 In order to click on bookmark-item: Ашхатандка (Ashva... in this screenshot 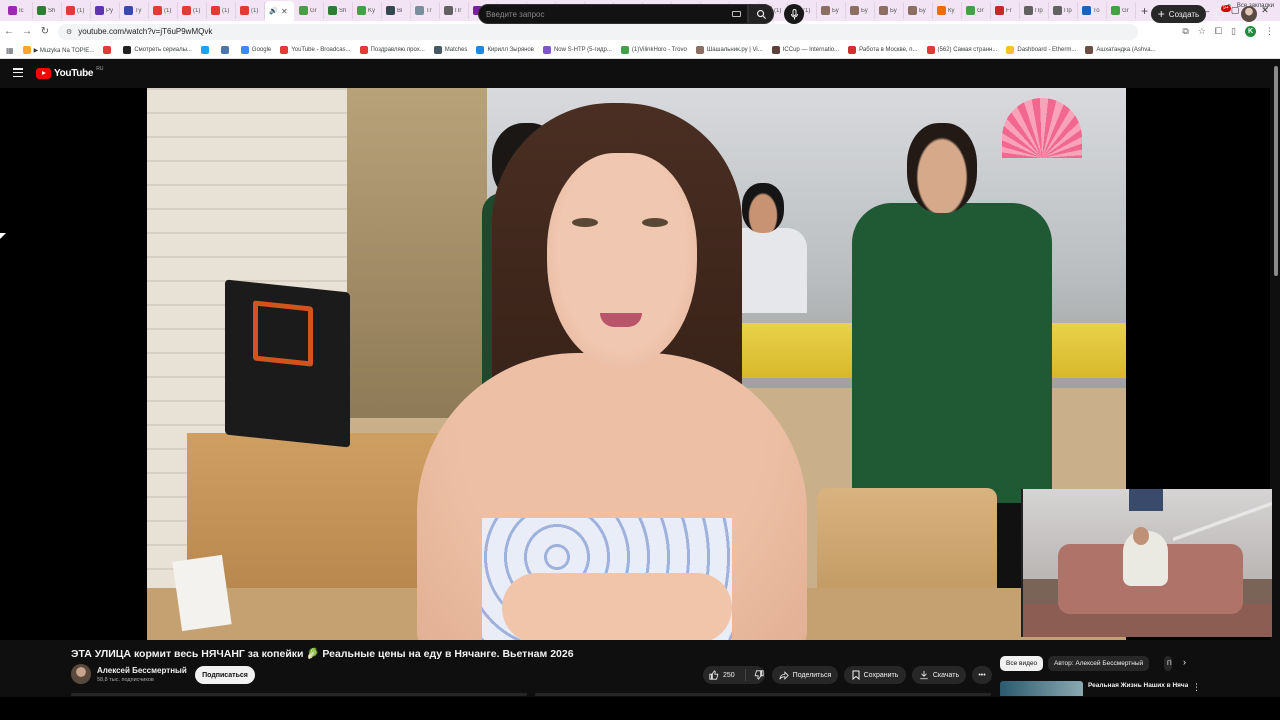, I will do `click(1120, 50)`.